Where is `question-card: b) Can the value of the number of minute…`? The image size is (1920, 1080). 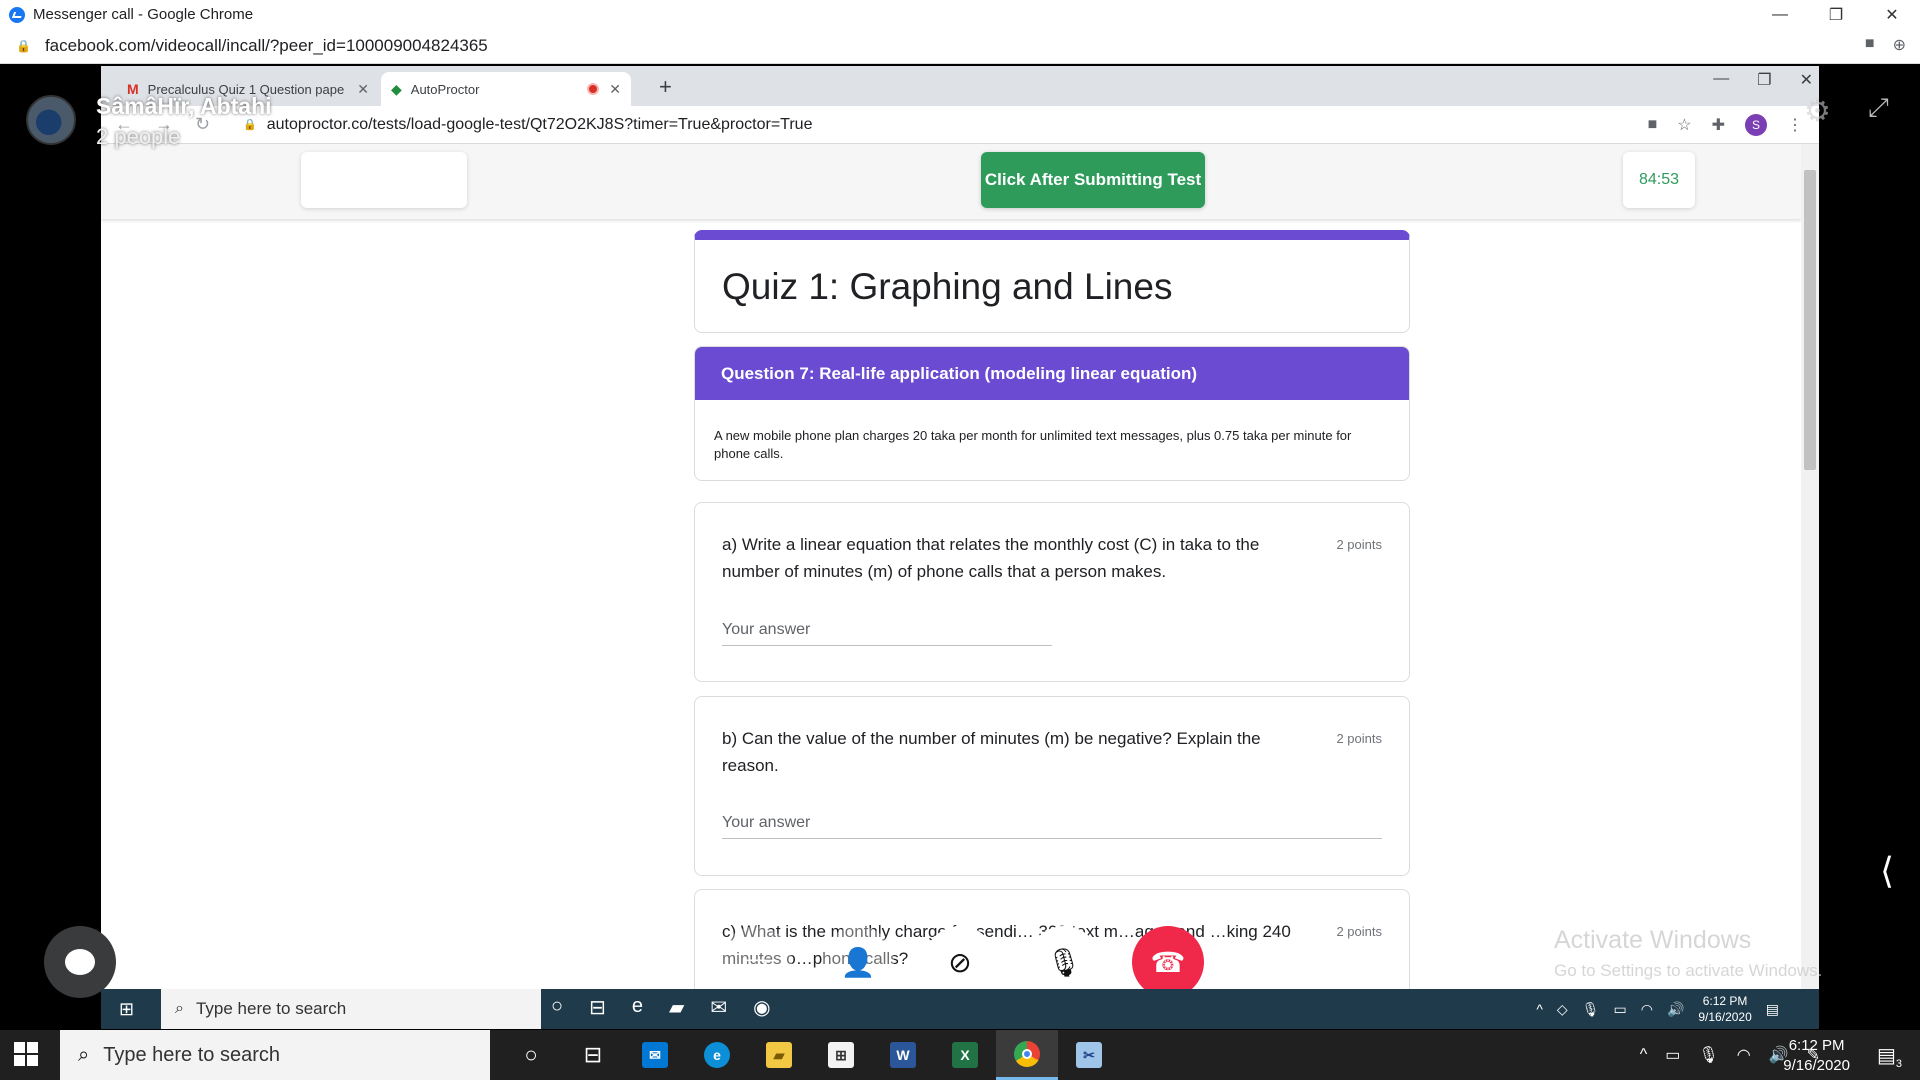 question-card: b) Can the value of the number of minute… is located at coordinates (1052, 786).